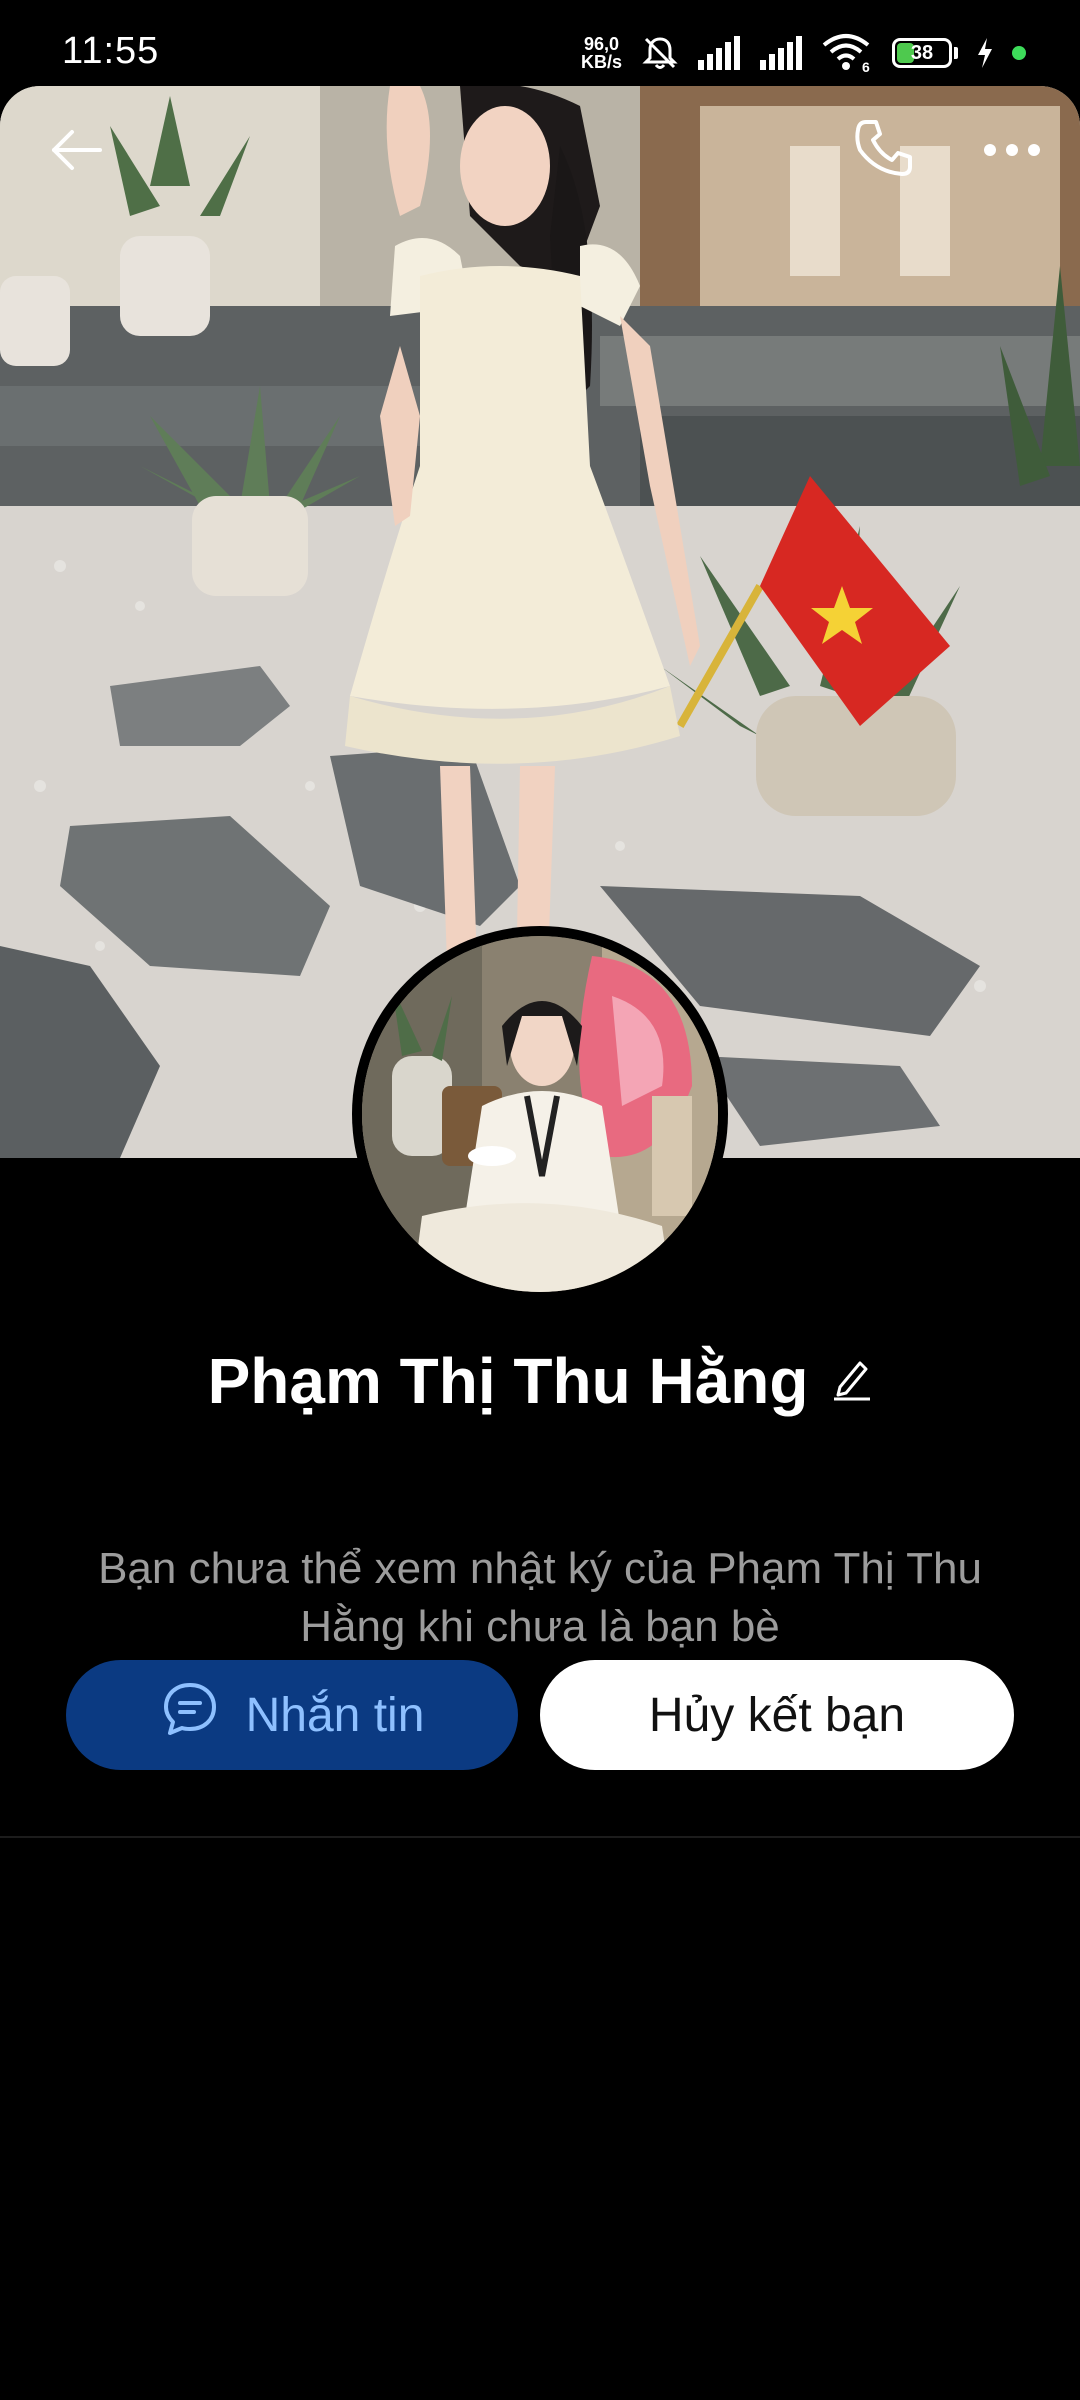 Image resolution: width=1080 pixels, height=2400 pixels. I want to click on arrow-left-icon, so click(76, 158).